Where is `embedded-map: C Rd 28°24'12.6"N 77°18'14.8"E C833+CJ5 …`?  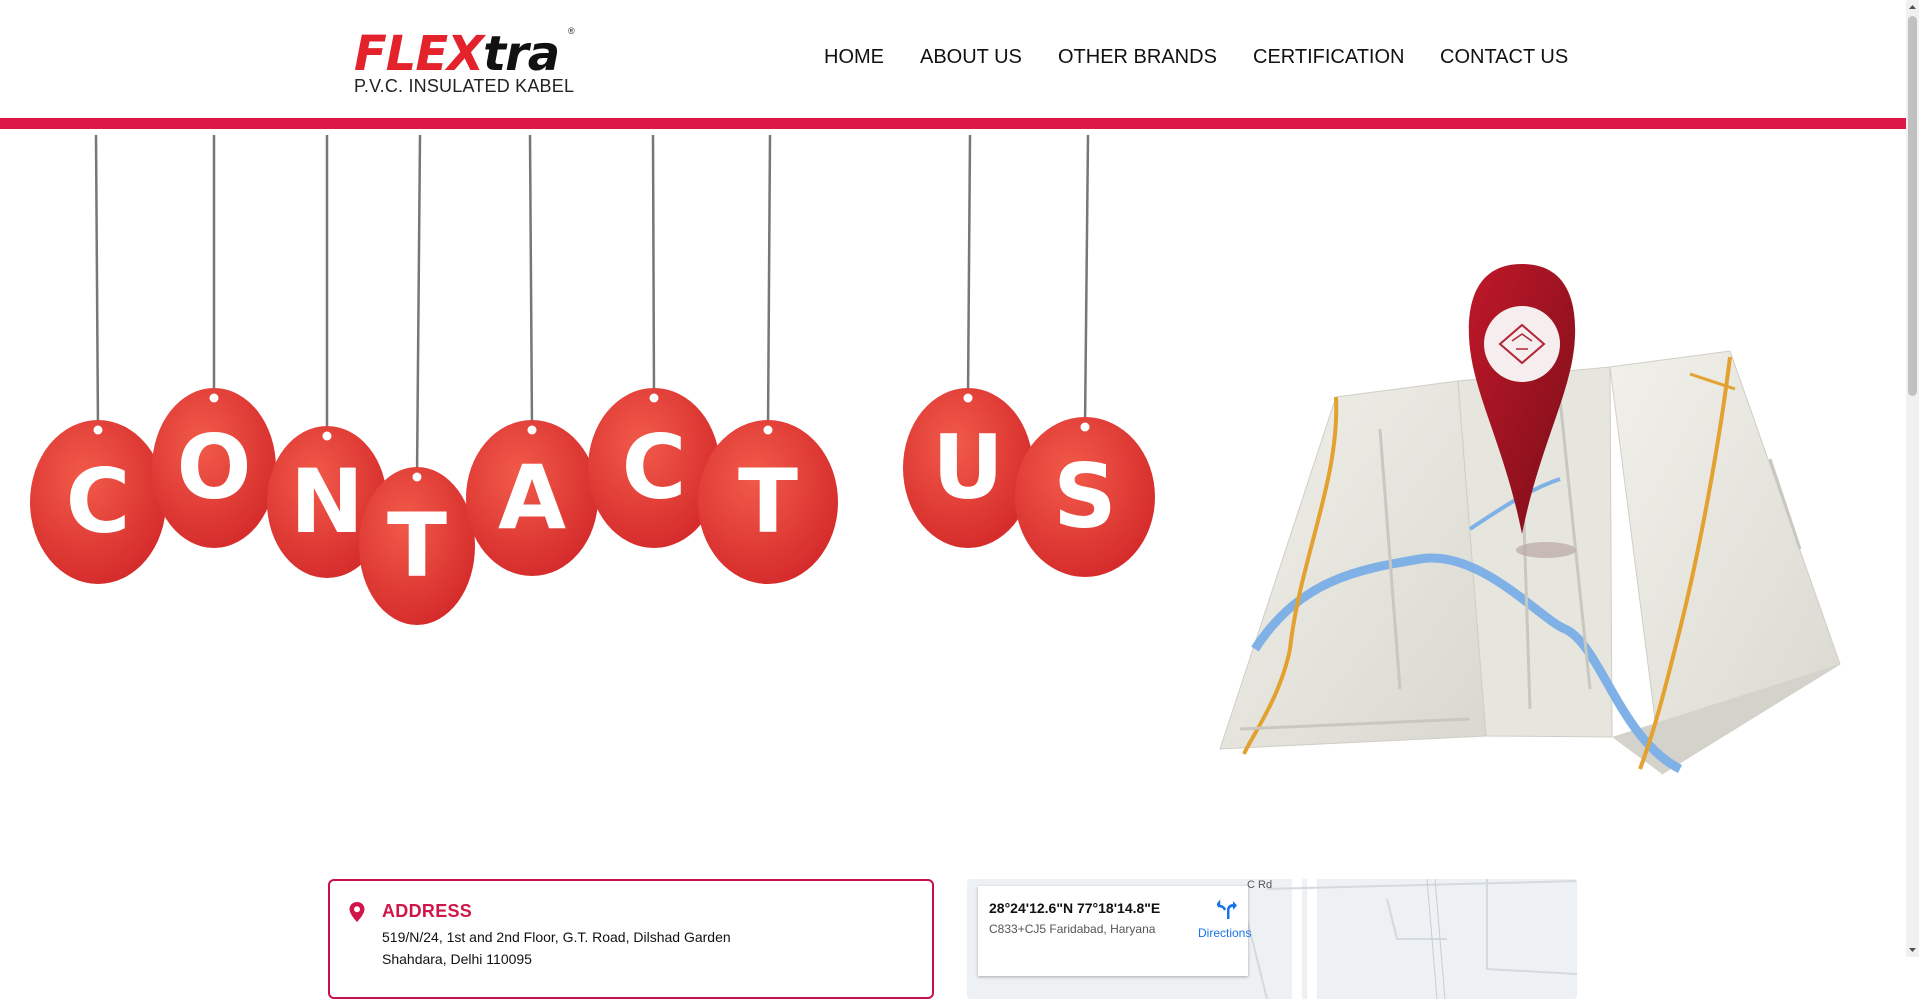
embedded-map: C Rd 28°24'12.6"N 77°18'14.8"E C833+CJ5 … is located at coordinates (1272, 939).